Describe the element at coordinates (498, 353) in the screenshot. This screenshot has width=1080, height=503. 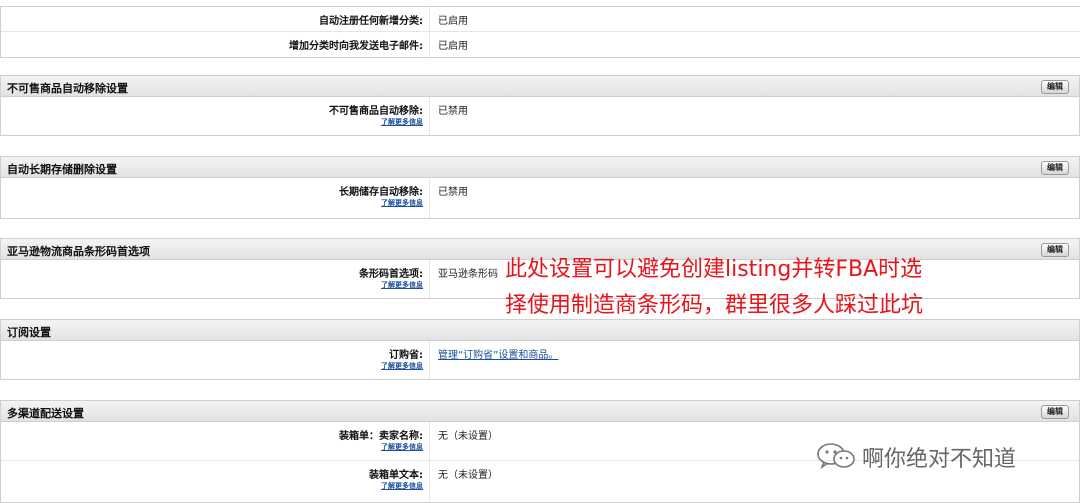
I see `manage-subscribe-save-link: 管理“订购省”设置和商品。` at that location.